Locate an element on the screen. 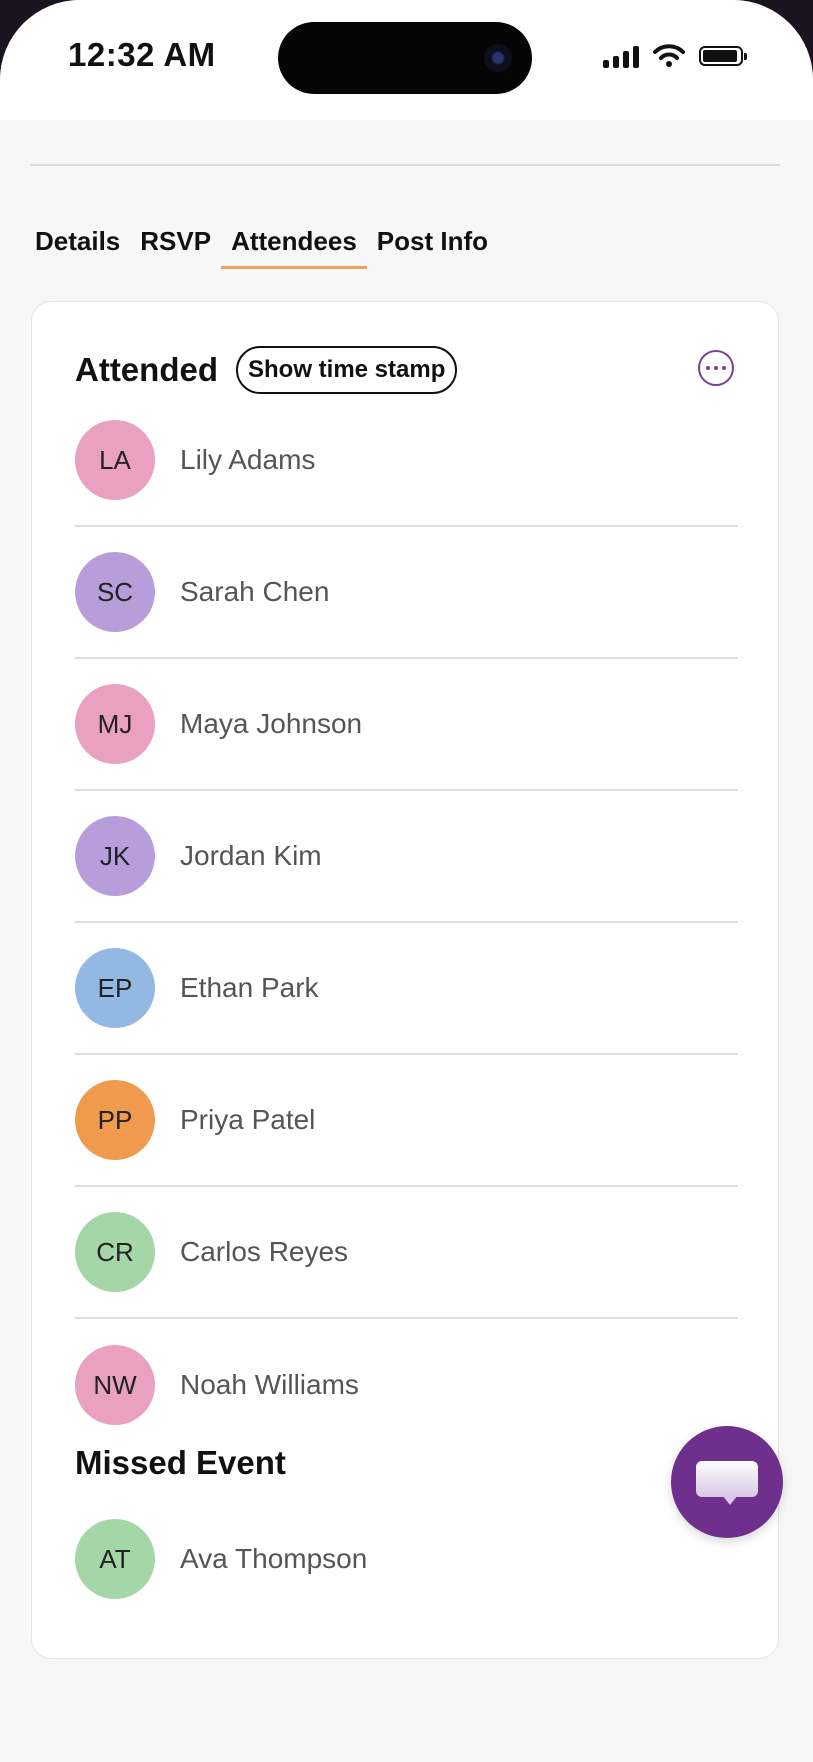 The width and height of the screenshot is (813, 1762). avatar: LA is located at coordinates (115, 460).